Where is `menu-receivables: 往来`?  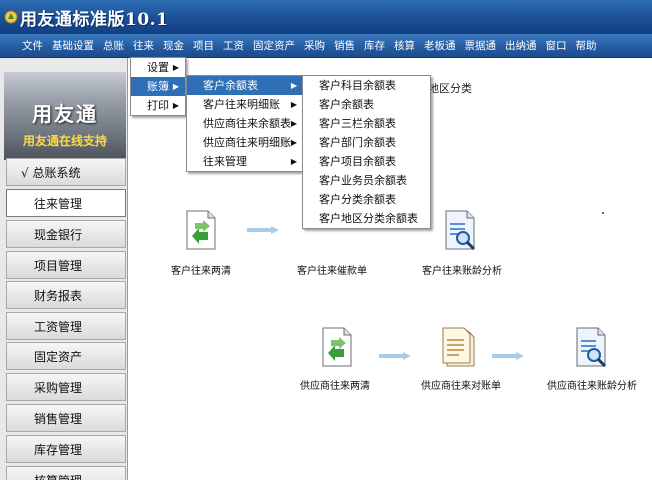
menu-receivables: 往来 is located at coordinates (143, 45).